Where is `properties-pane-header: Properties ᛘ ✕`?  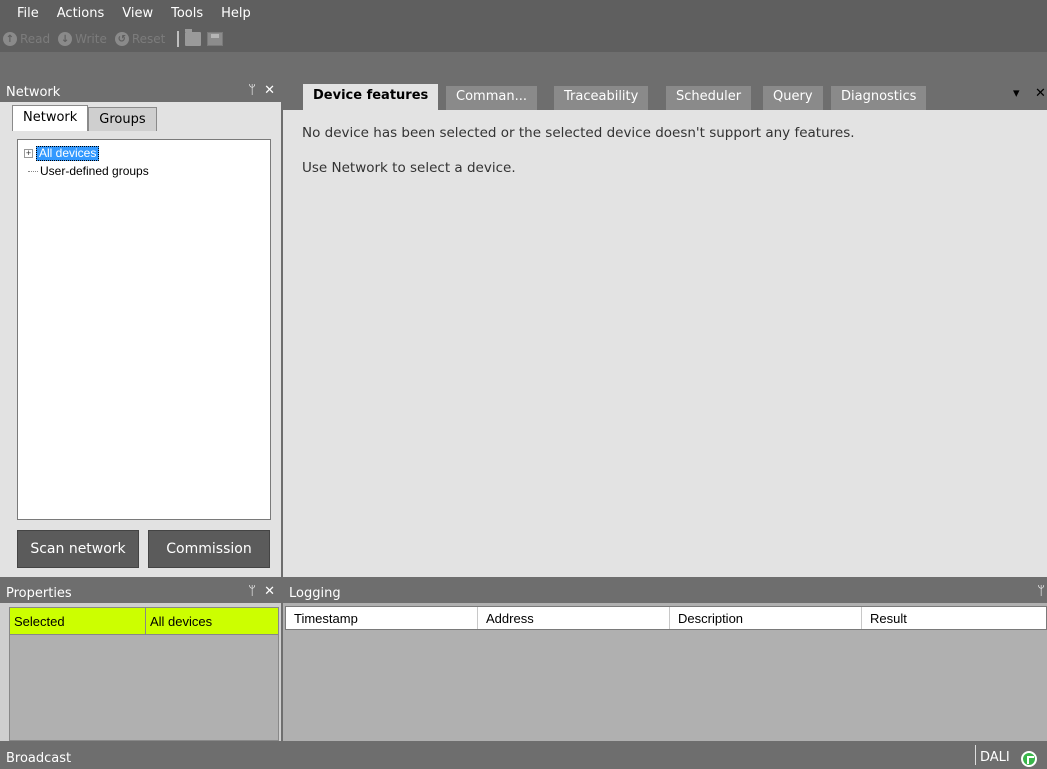 properties-pane-header: Properties ᛘ ✕ is located at coordinates (140, 593).